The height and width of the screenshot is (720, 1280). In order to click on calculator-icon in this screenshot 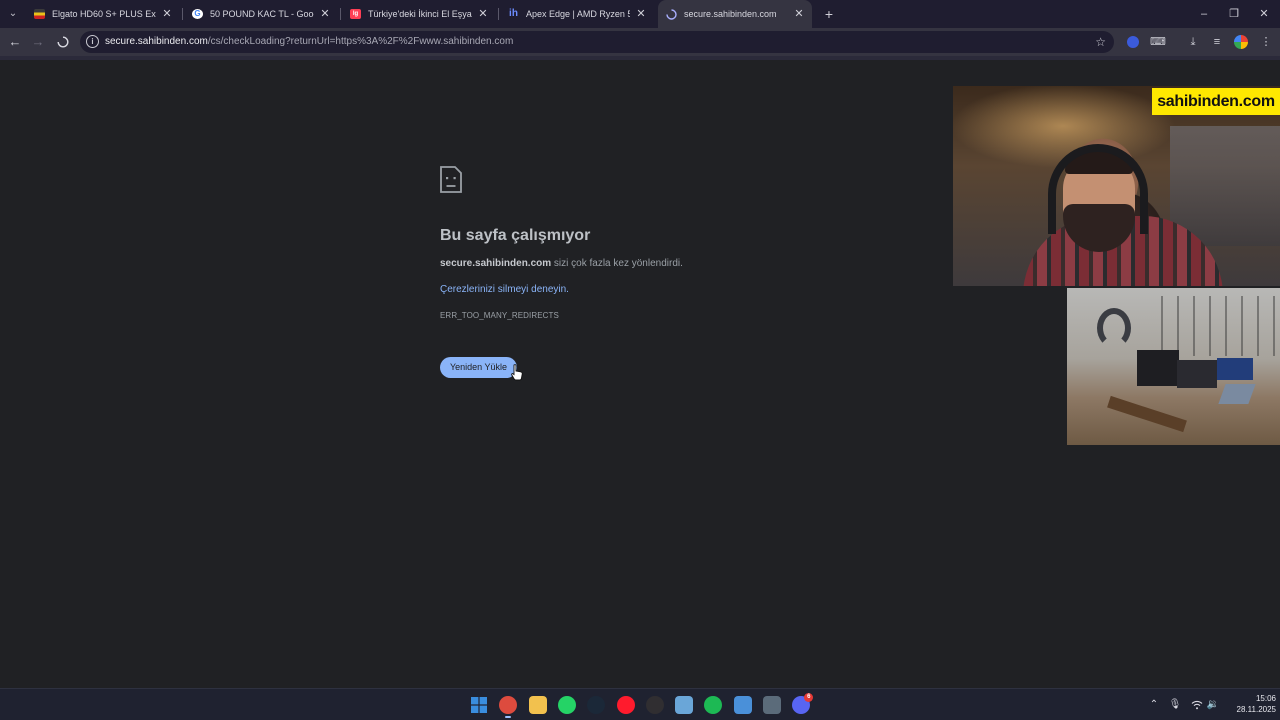, I will do `click(772, 705)`.